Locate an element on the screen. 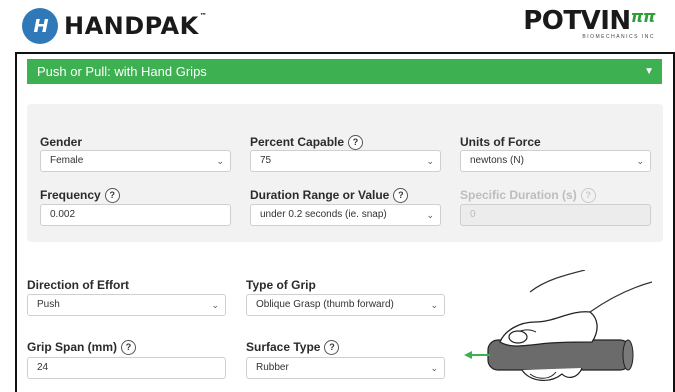 The width and height of the screenshot is (675, 392). grip-type-label: Type of Grip is located at coordinates (281, 285).